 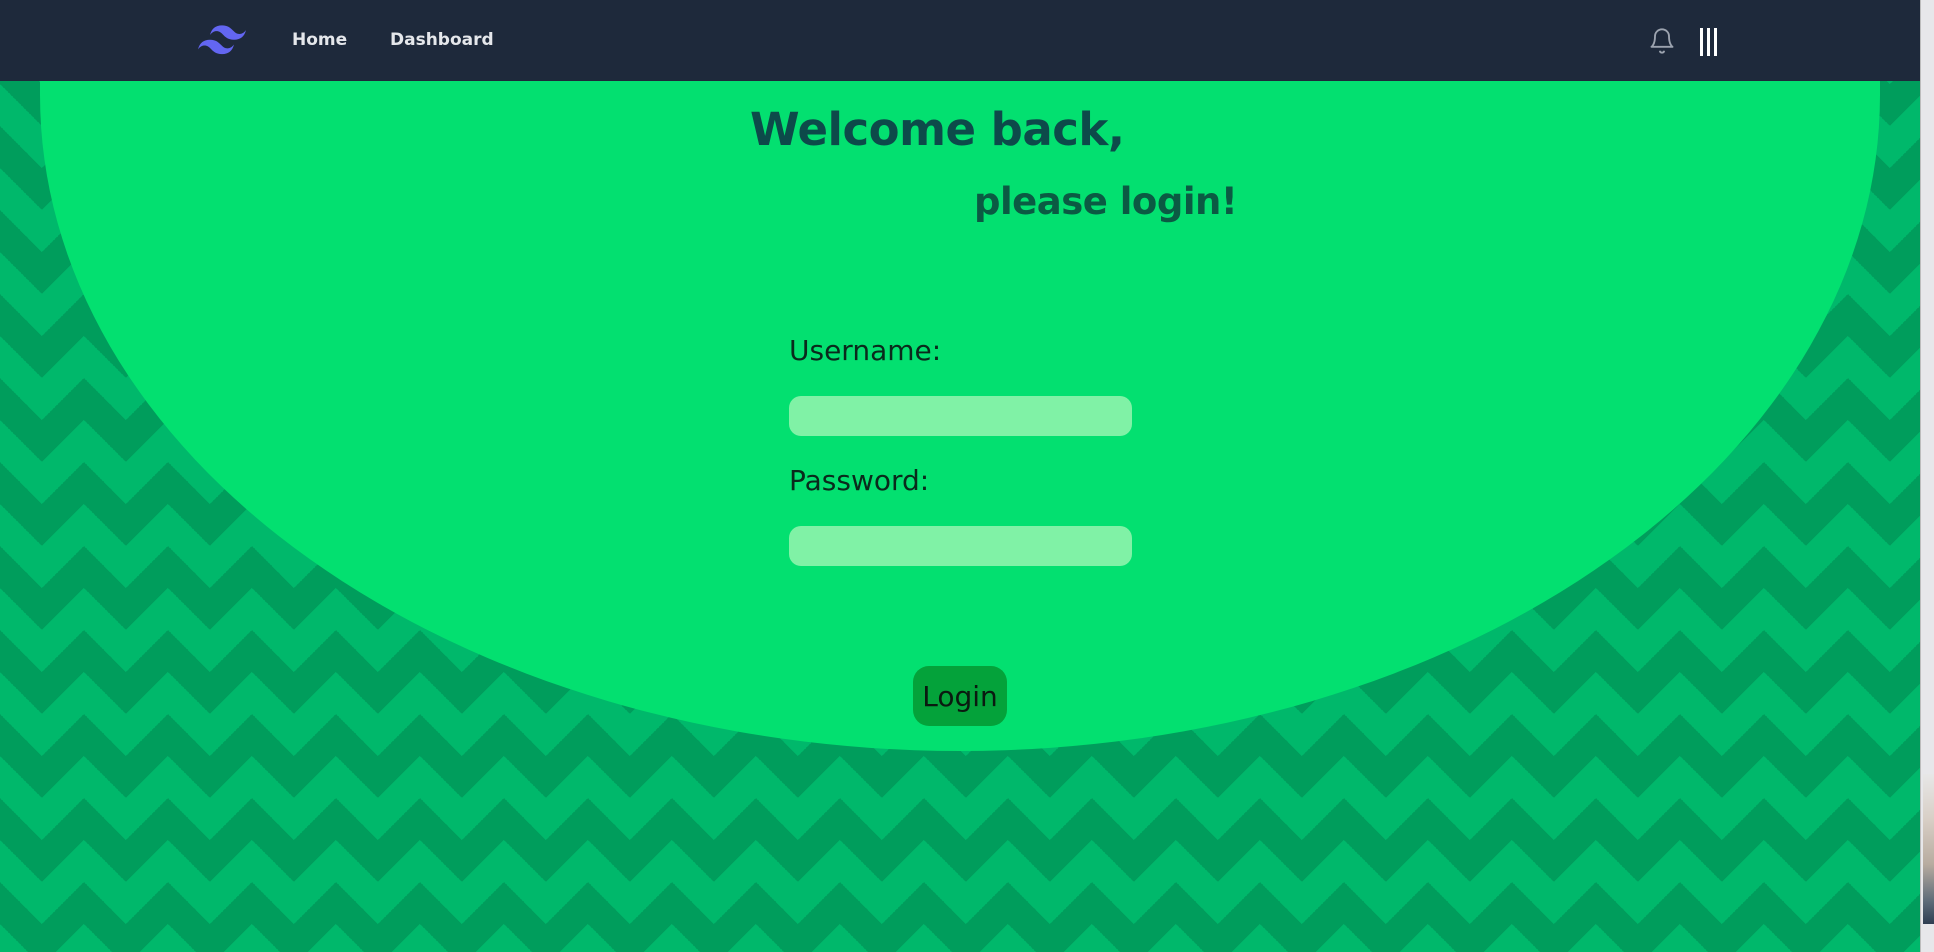 What do you see at coordinates (960, 416) in the screenshot?
I see `username-input` at bounding box center [960, 416].